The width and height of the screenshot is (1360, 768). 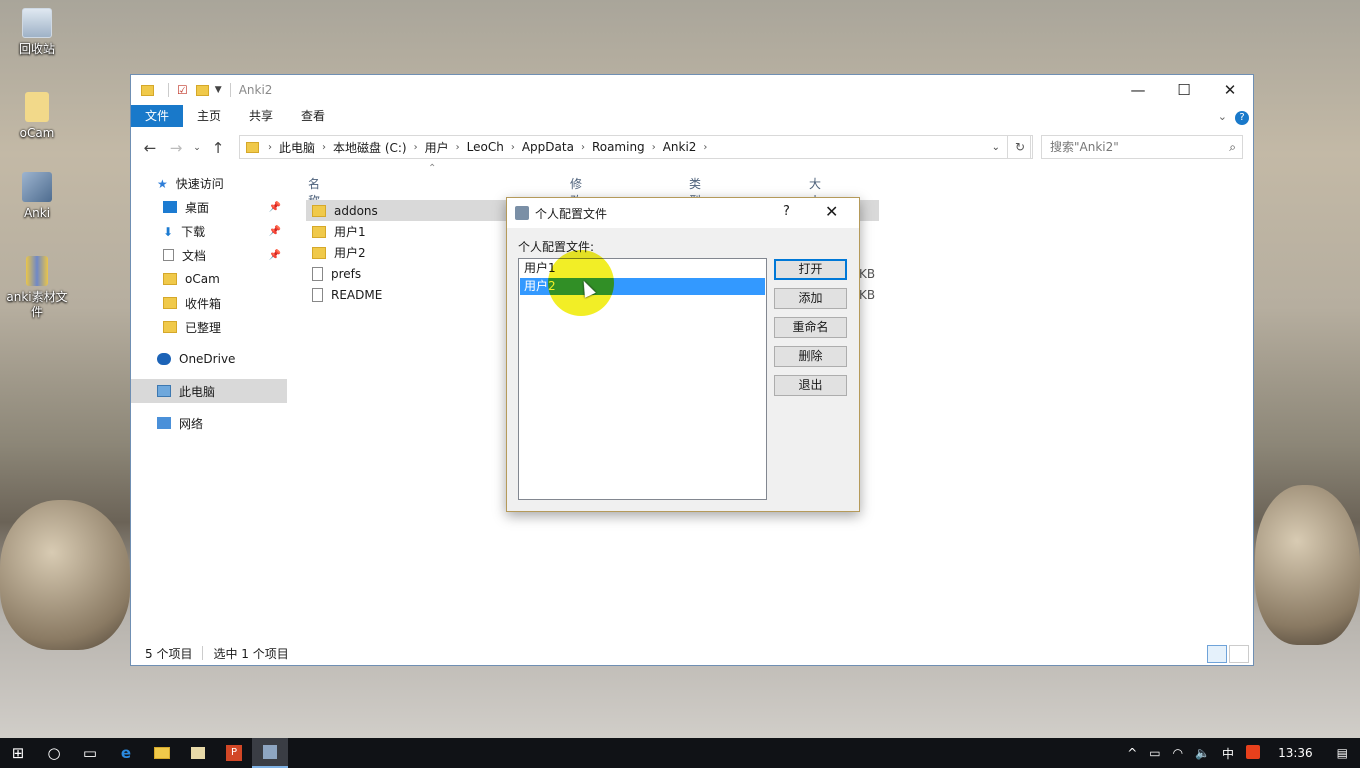 What do you see at coordinates (197, 391) in the screenshot?
I see `nav-label: 此电脑` at bounding box center [197, 391].